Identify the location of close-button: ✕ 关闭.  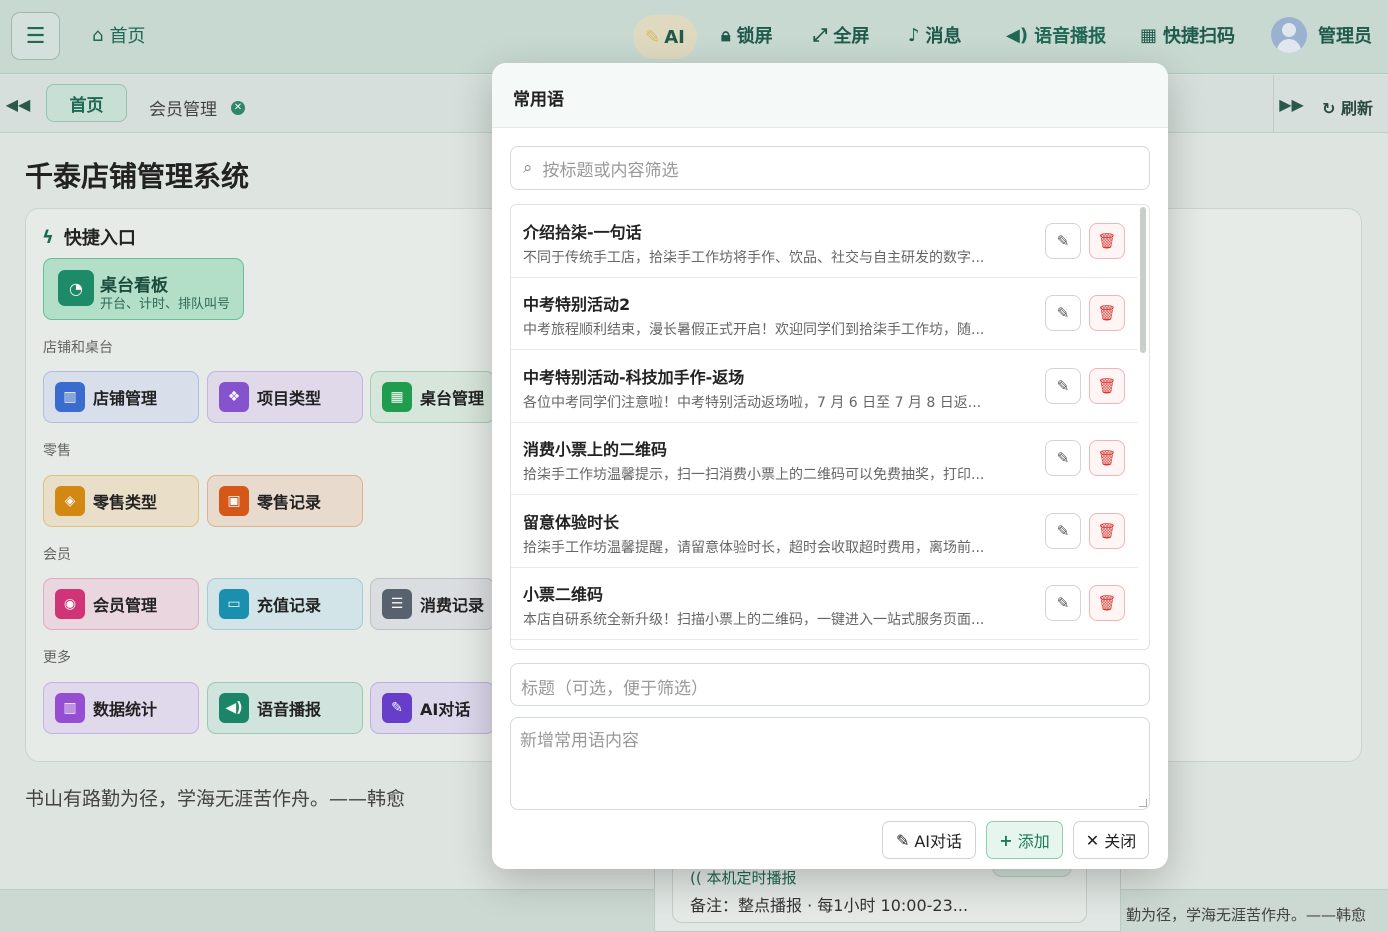
(1111, 840).